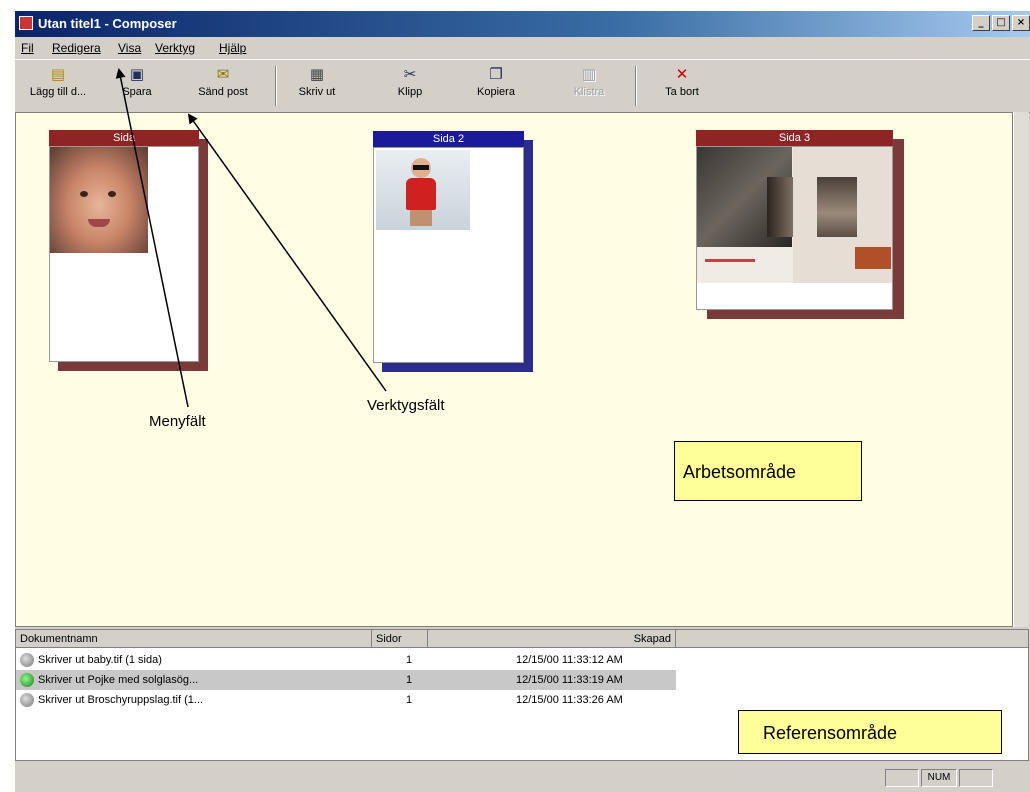 Image resolution: width=1030 pixels, height=792 pixels. What do you see at coordinates (137, 92) in the screenshot?
I see `save-label: Spara` at bounding box center [137, 92].